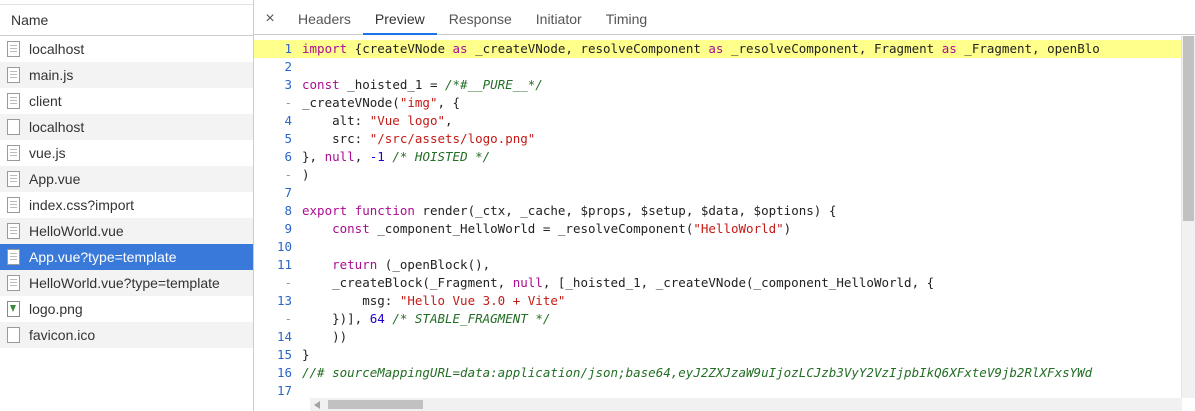 Image resolution: width=1195 pixels, height=411 pixels. What do you see at coordinates (288, 192) in the screenshot?
I see `line-number: 7` at bounding box center [288, 192].